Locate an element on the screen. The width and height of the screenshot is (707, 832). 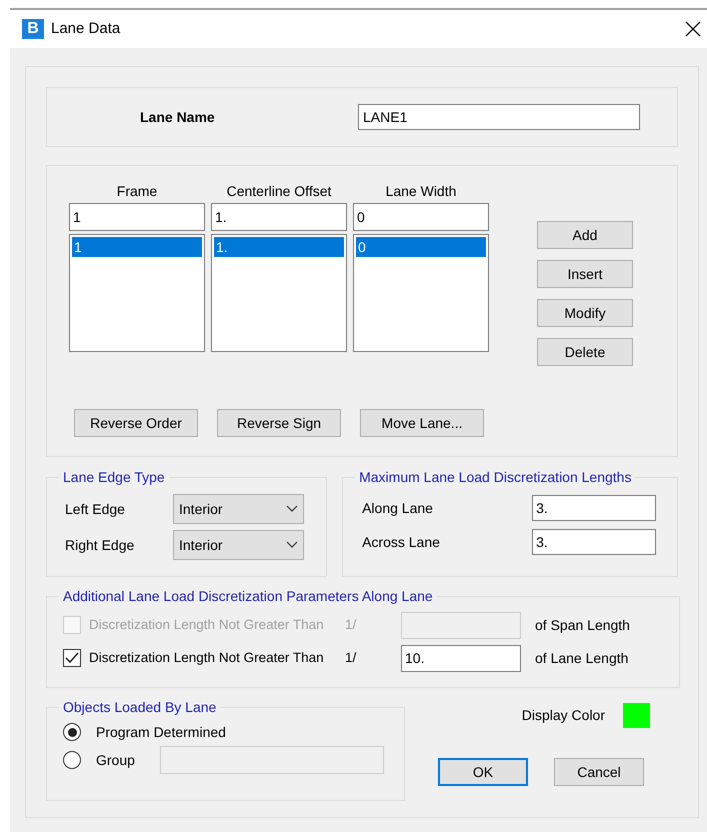
cell-input-field: 0 is located at coordinates (421, 217).